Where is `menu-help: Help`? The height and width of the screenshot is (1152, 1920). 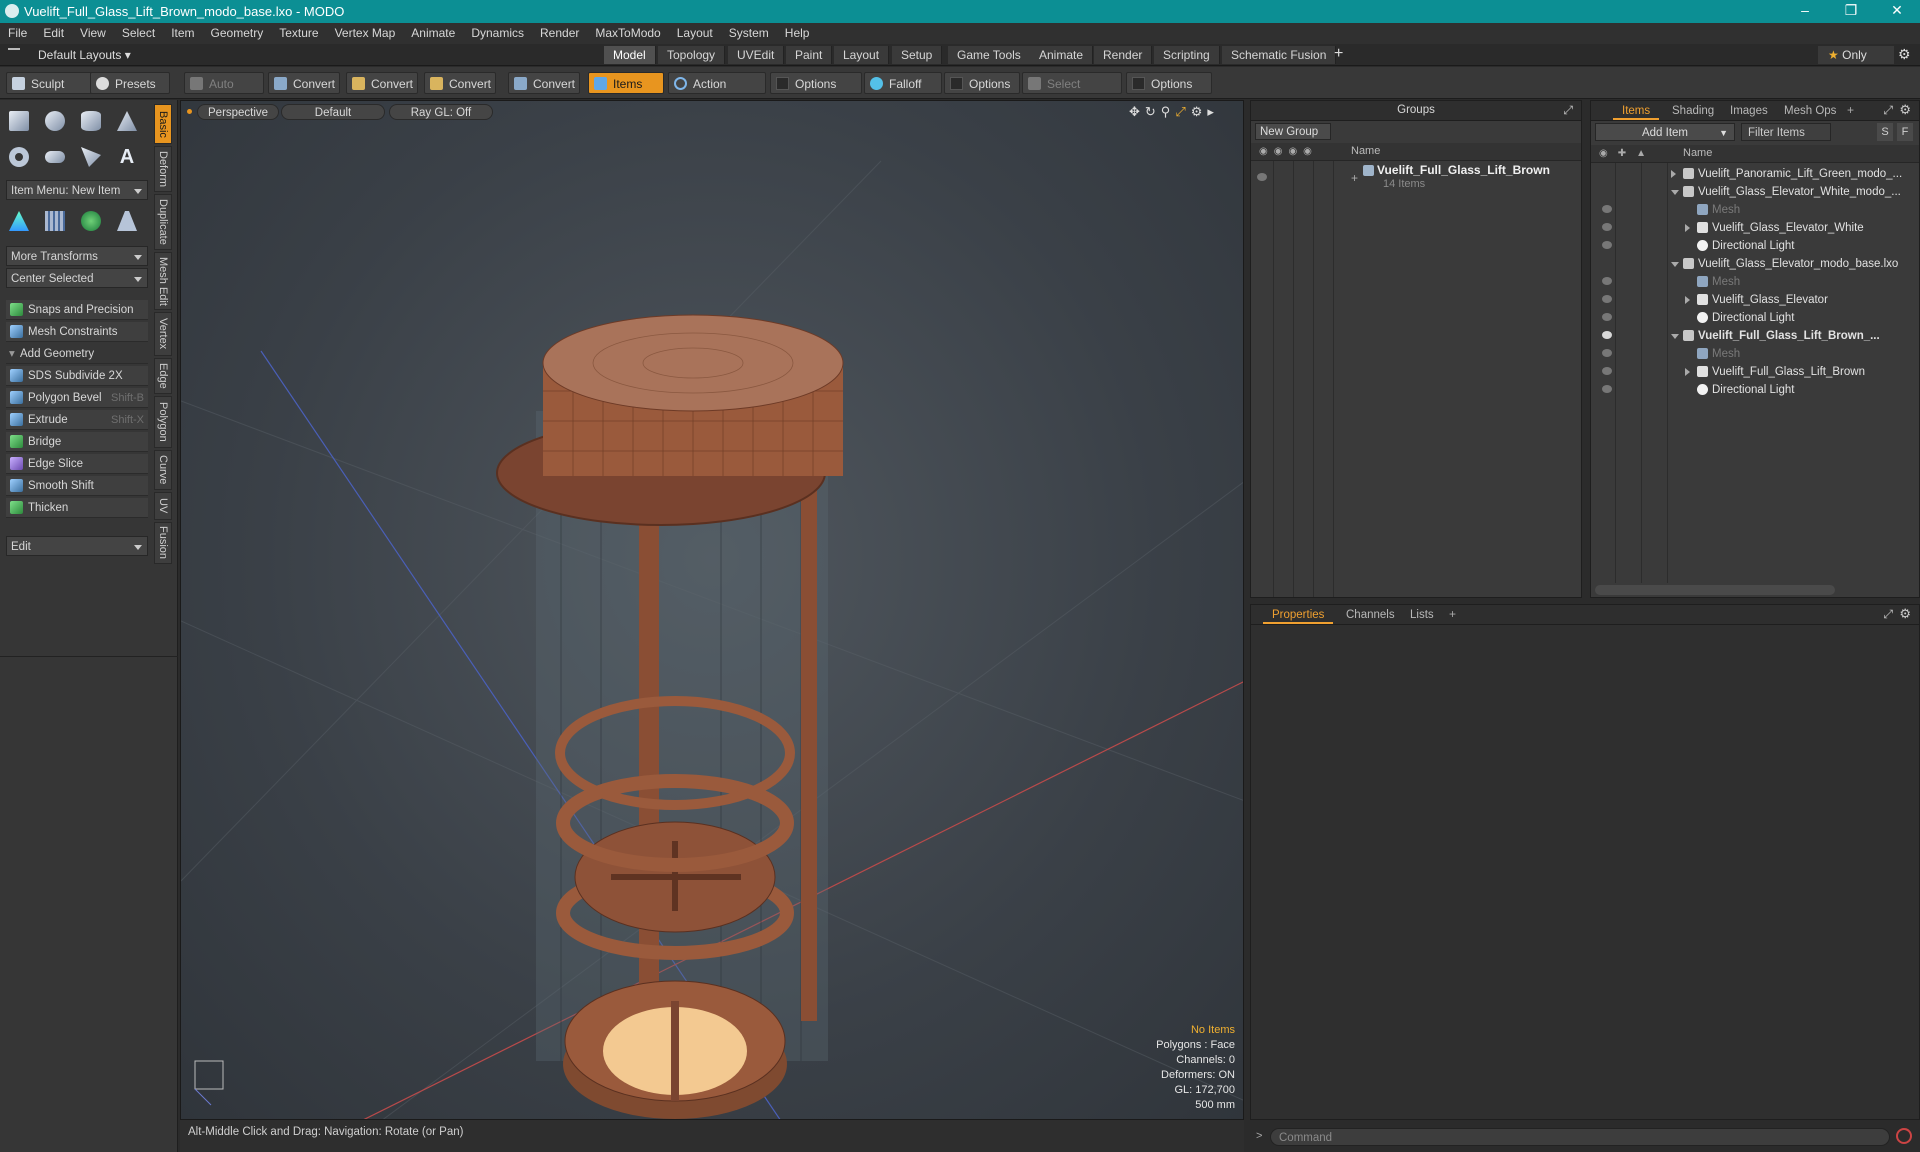 menu-help: Help is located at coordinates (797, 33).